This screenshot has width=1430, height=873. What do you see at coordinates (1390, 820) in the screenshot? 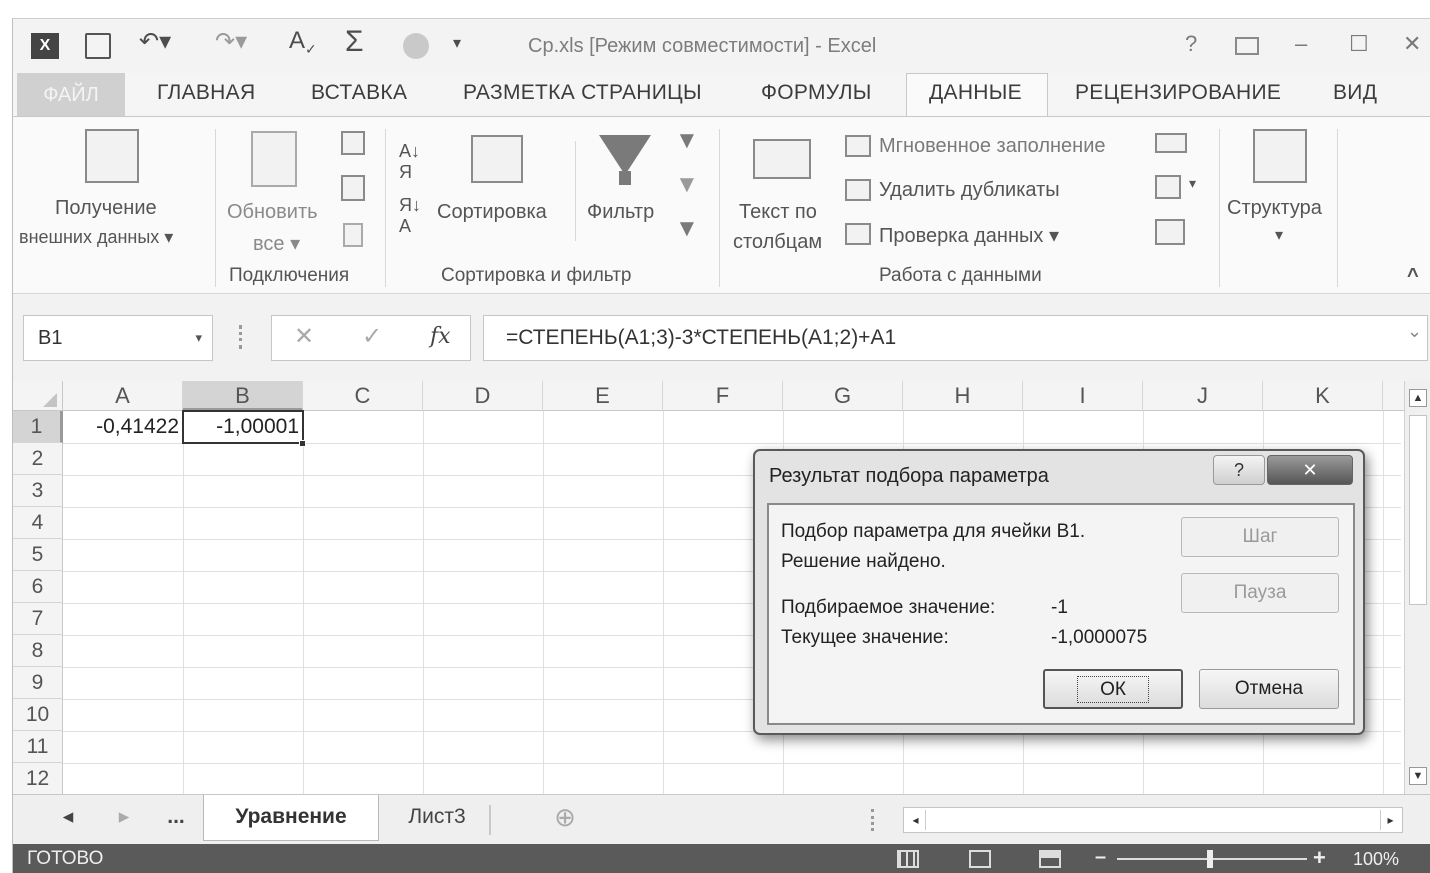
I see `scroll-right-icon: ▸` at bounding box center [1390, 820].